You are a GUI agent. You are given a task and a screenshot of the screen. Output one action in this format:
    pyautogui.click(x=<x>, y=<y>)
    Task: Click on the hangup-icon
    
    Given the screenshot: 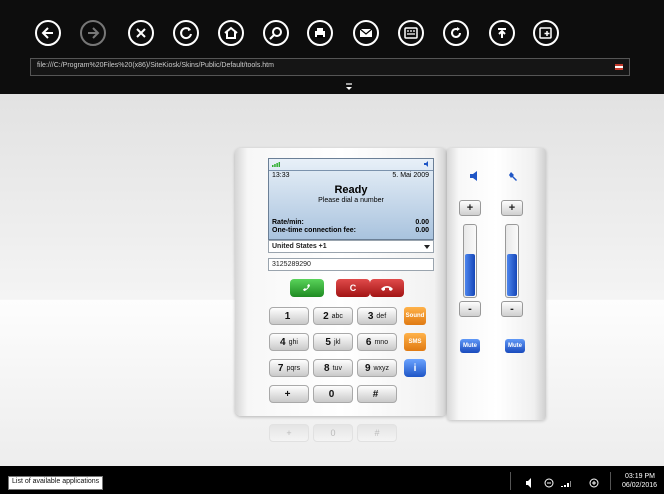 What is the action you would take?
    pyautogui.click(x=387, y=288)
    